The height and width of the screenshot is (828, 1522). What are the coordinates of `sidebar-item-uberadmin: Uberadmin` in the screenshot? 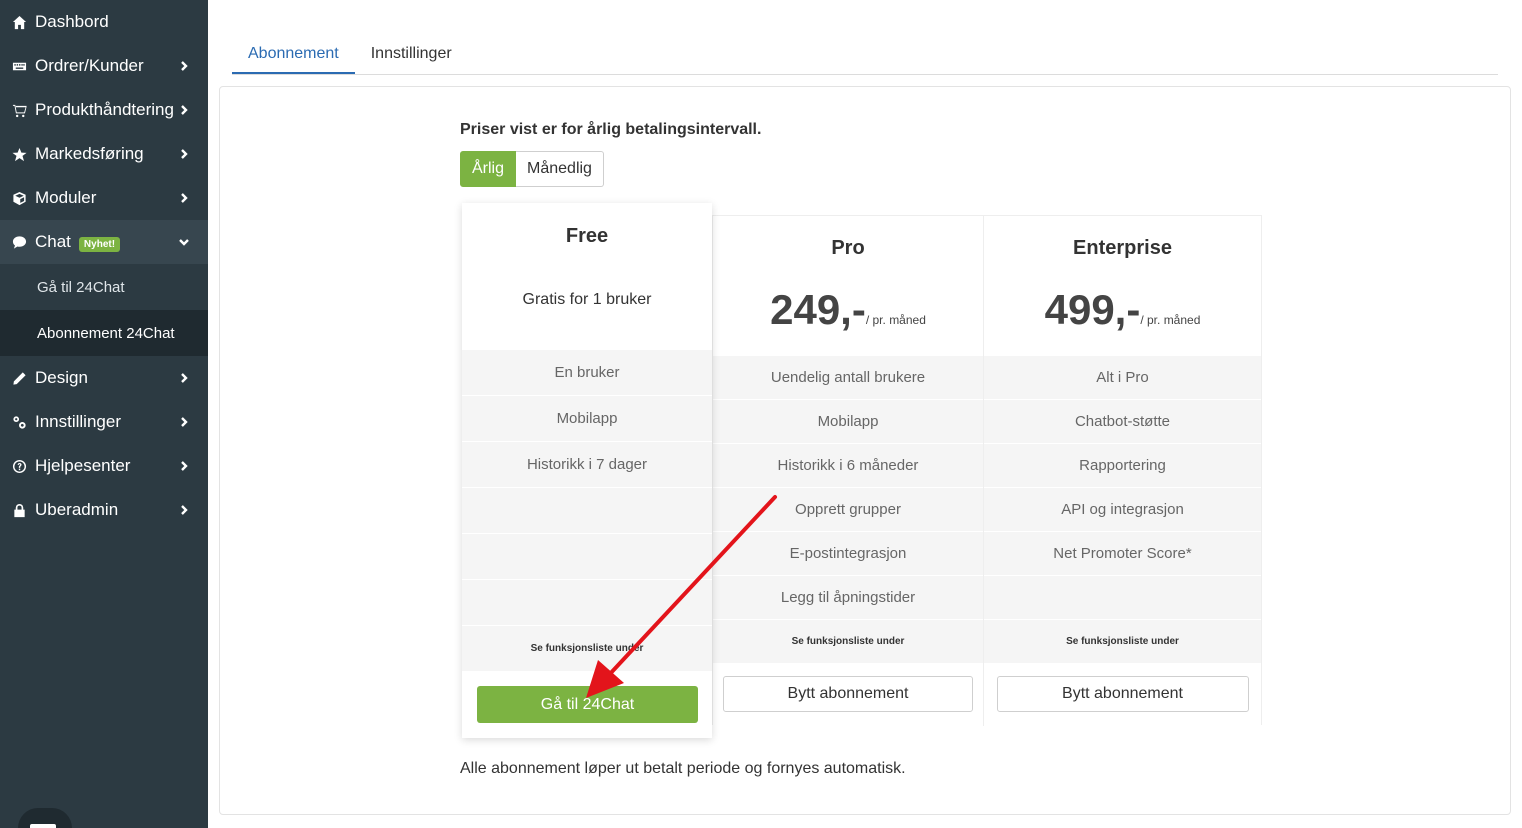 It's located at (104, 510).